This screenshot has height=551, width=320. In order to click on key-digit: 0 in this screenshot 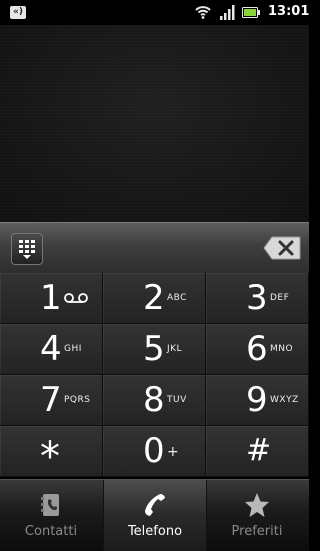, I will do `click(154, 451)`.